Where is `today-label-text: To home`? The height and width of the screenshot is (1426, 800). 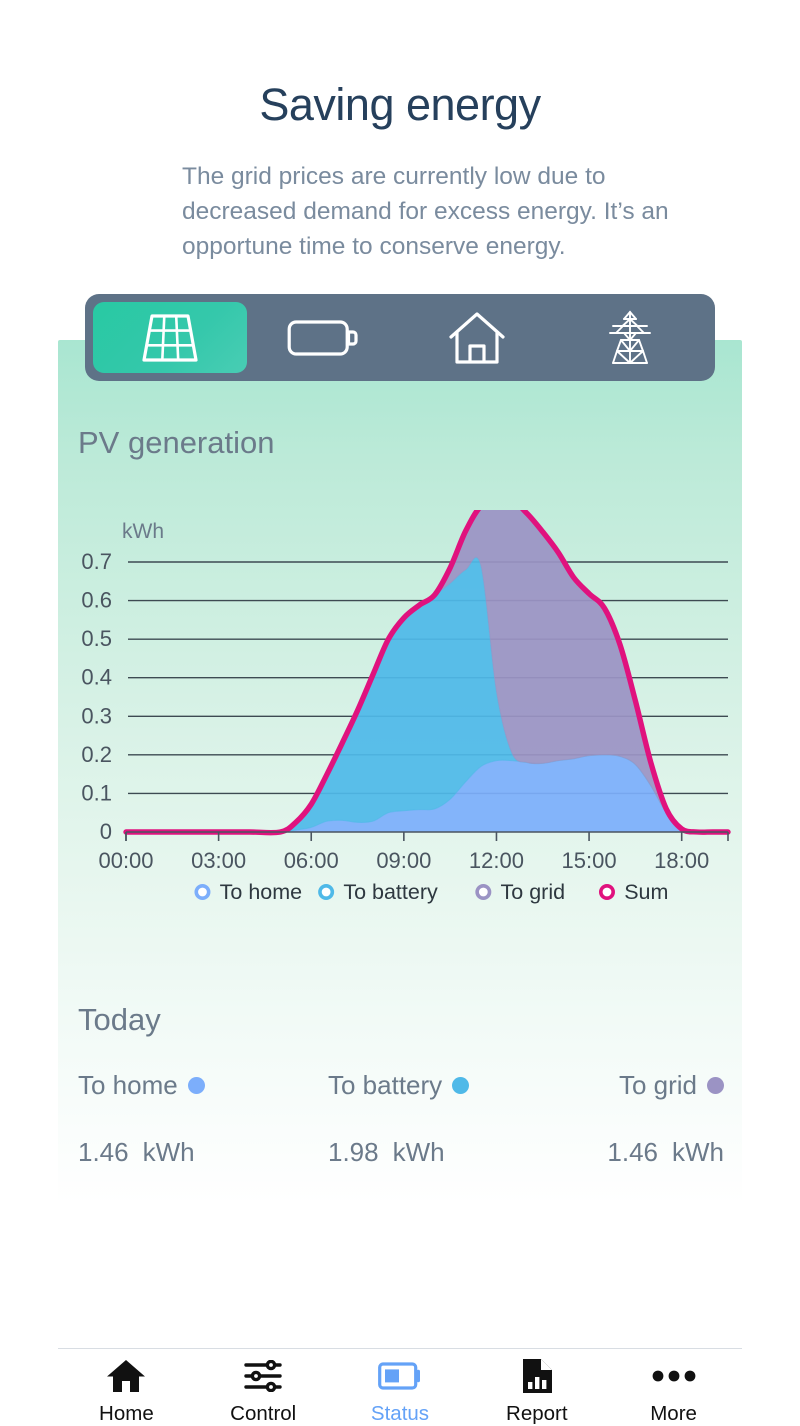
today-label-text: To home is located at coordinates (128, 1085).